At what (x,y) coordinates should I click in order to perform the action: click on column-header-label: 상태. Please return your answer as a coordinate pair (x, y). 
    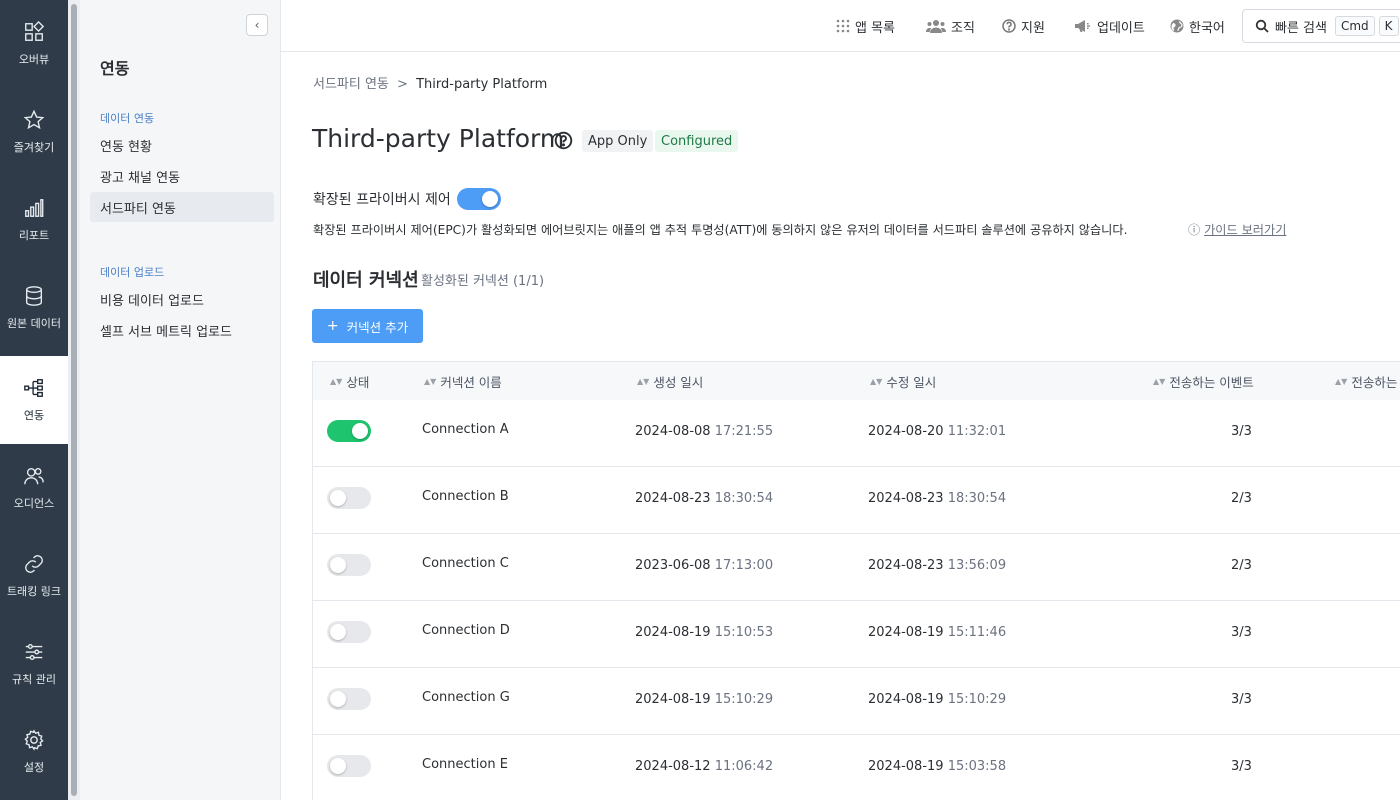
    Looking at the image, I should click on (358, 382).